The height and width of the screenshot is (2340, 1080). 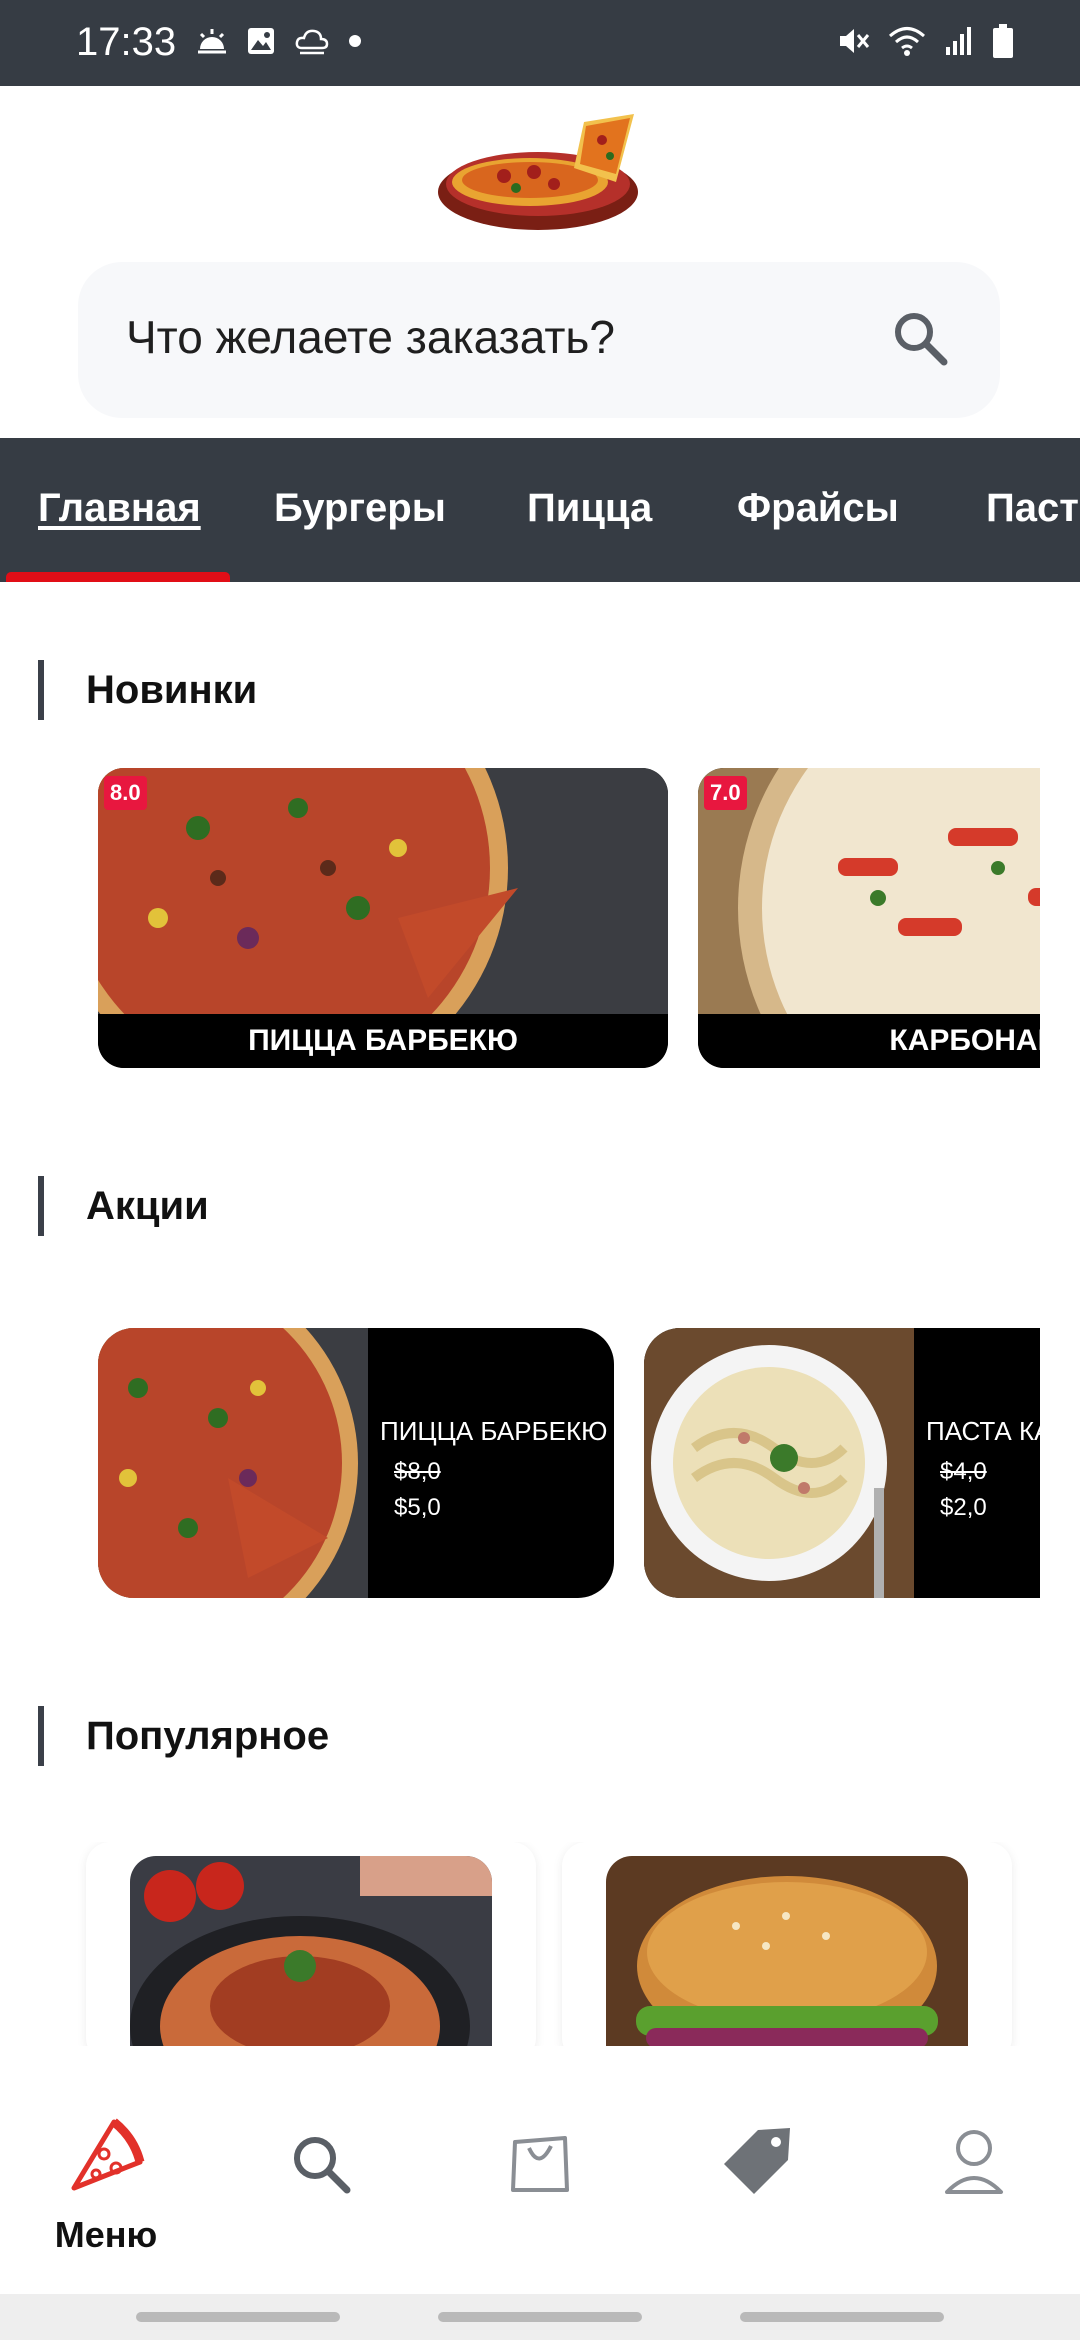 What do you see at coordinates (974, 2162) in the screenshot?
I see `profile-icon` at bounding box center [974, 2162].